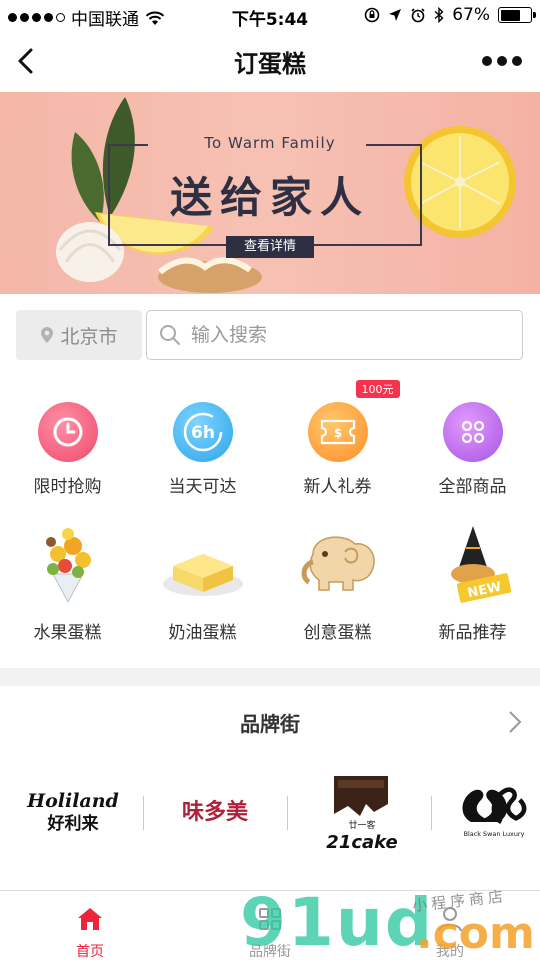 Image resolution: width=540 pixels, height=960 pixels. I want to click on svg-text: 味多美, so click(215, 812).